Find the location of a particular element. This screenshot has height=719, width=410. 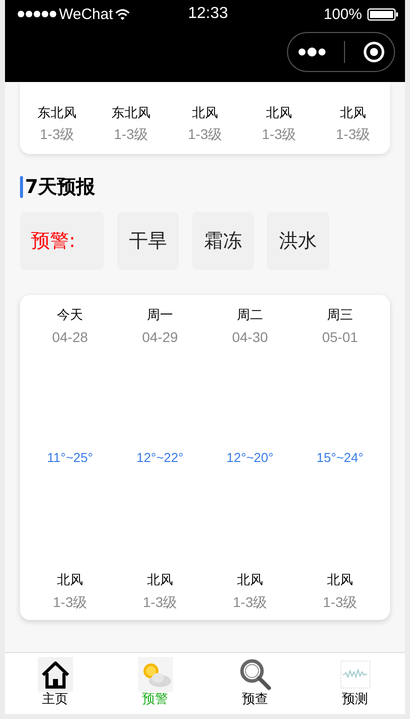

temperature-range: 11°~25° is located at coordinates (70, 457).